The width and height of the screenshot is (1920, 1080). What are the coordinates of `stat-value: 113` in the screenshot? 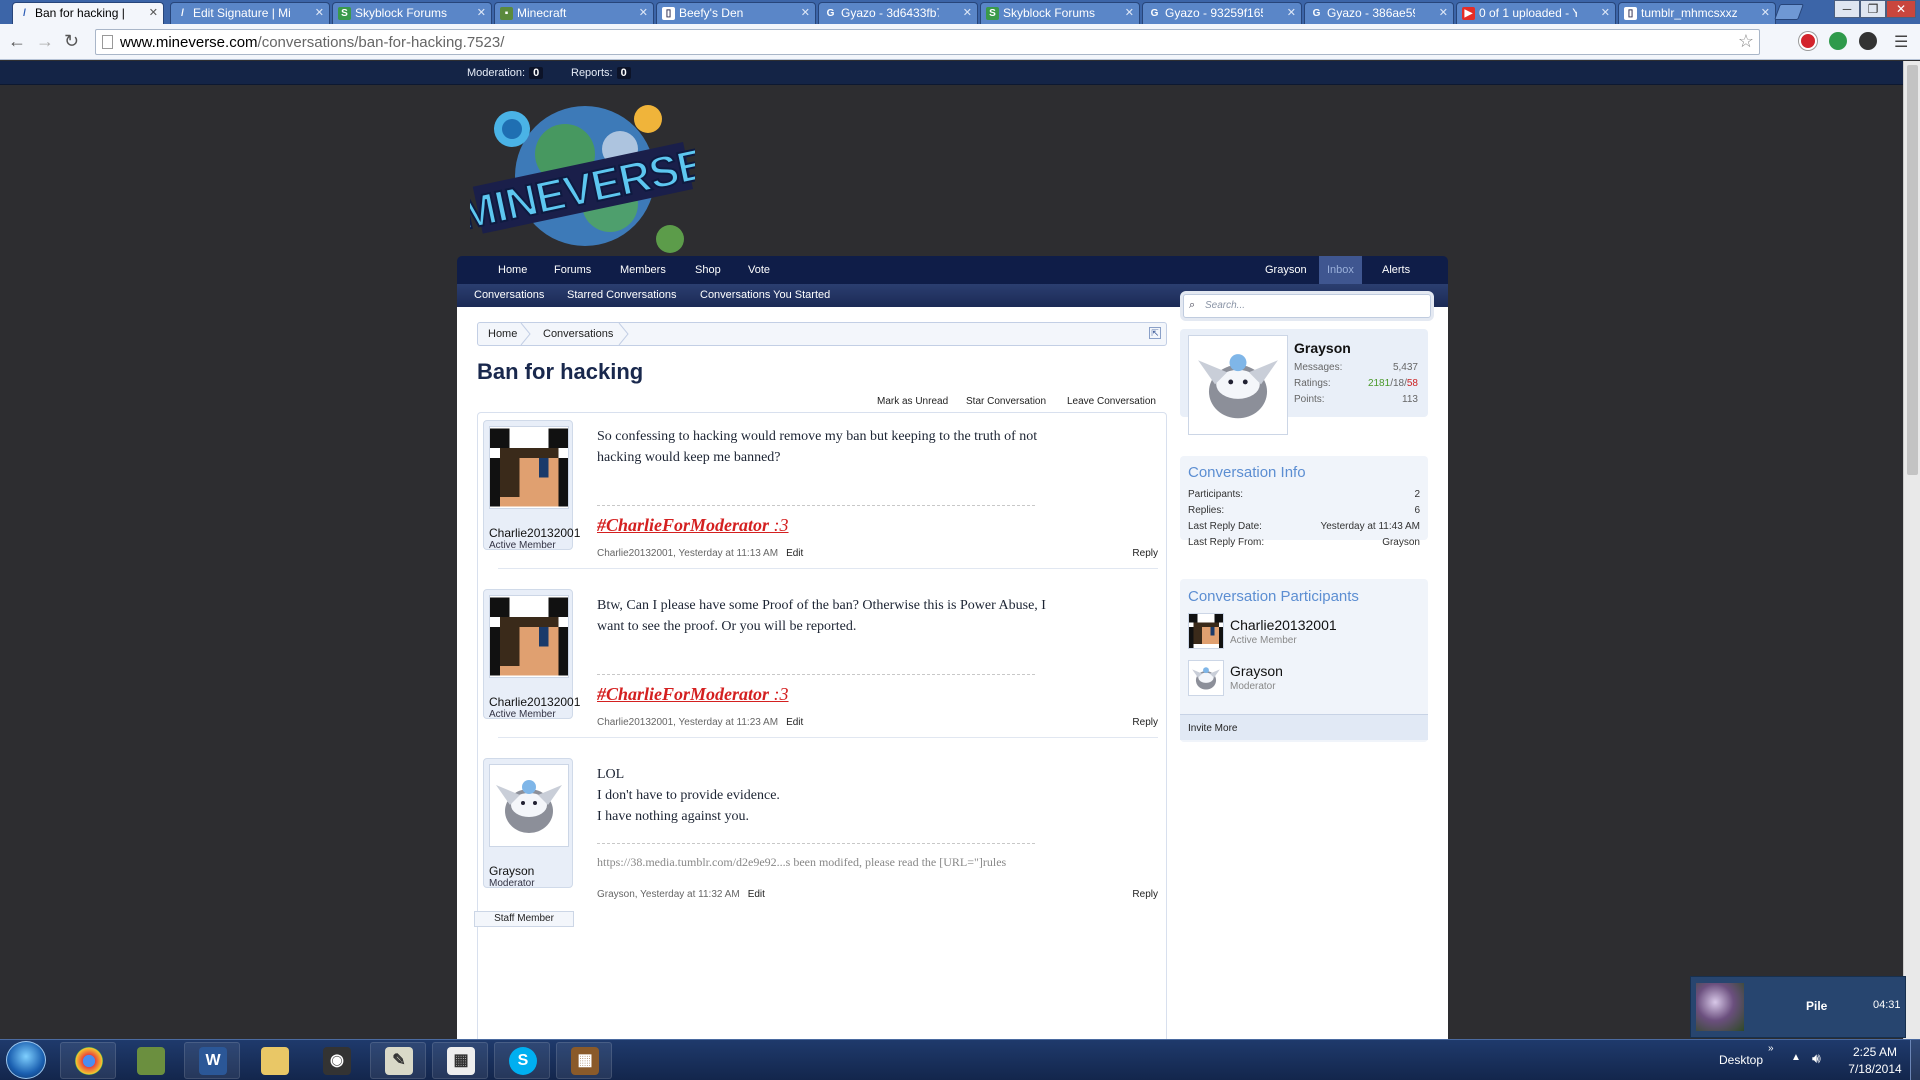 It's located at (1410, 399).